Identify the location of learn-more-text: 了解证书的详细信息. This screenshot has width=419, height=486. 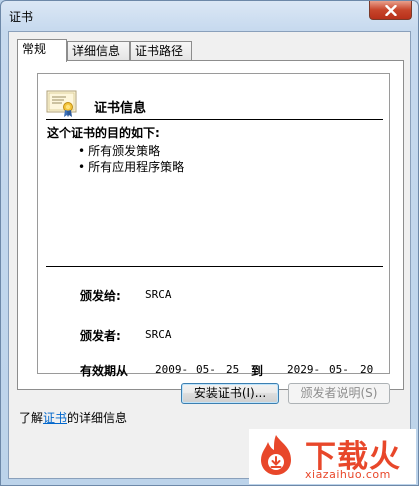
(73, 417).